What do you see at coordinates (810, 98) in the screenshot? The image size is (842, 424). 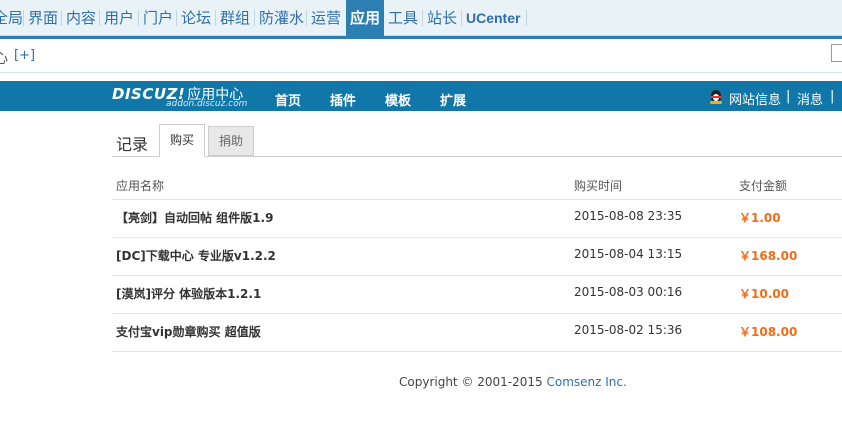 I see `messages-link: 消息` at bounding box center [810, 98].